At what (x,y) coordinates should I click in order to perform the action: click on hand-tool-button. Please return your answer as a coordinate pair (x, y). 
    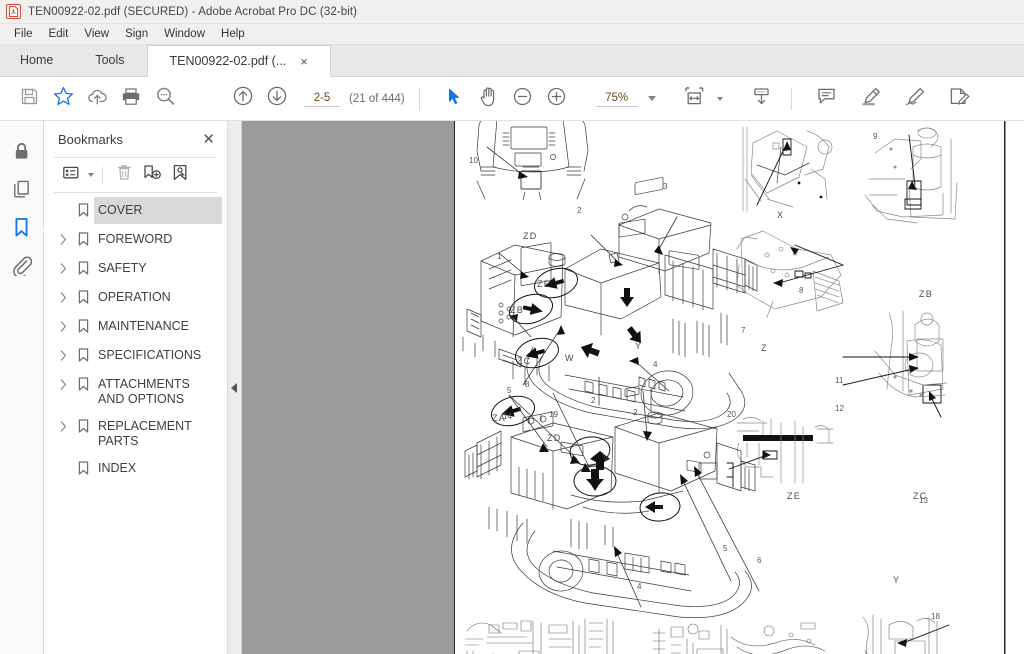
    Looking at the image, I should click on (489, 99).